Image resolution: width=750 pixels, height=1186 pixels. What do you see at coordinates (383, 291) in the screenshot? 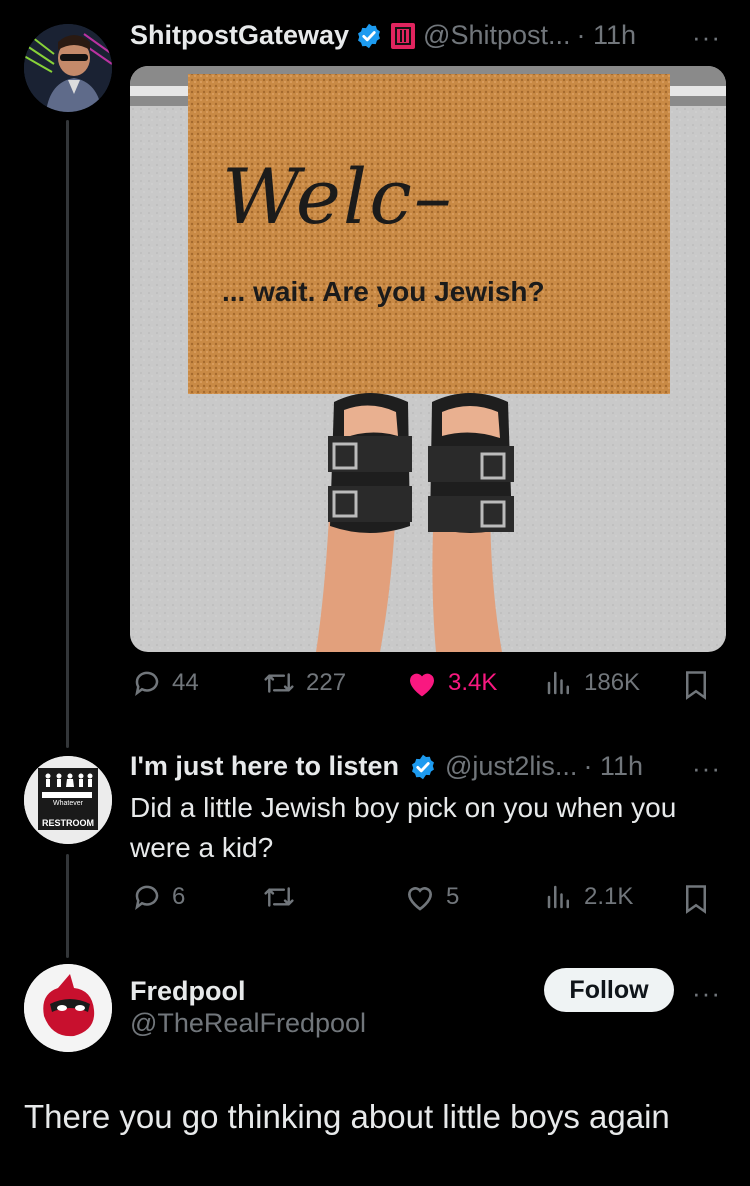
I see `mat-text-line2: ... wait. Are you Jewish?` at bounding box center [383, 291].